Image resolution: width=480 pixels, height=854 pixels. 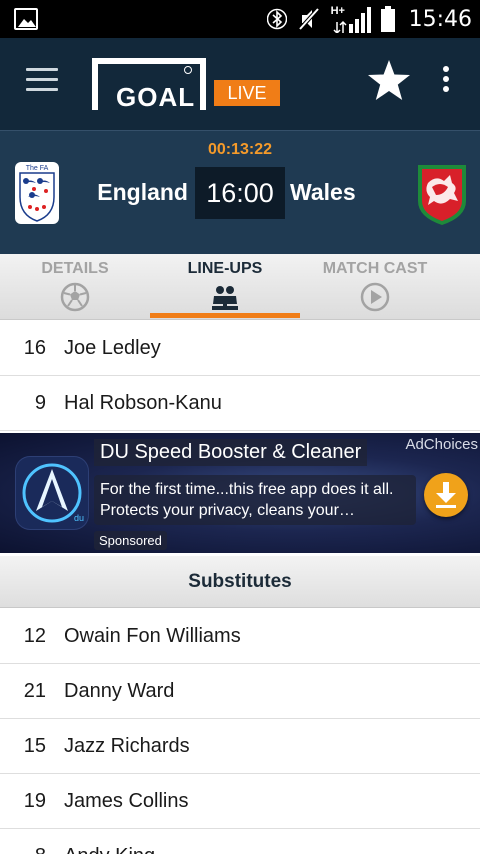 What do you see at coordinates (75, 297) in the screenshot?
I see `football-icon` at bounding box center [75, 297].